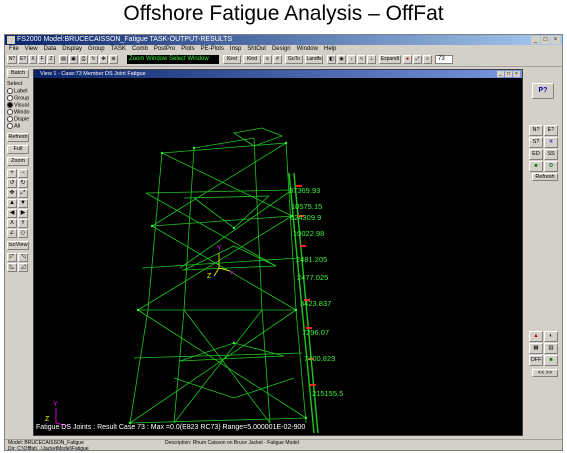  I want to click on close-button: ×, so click(555, 40).